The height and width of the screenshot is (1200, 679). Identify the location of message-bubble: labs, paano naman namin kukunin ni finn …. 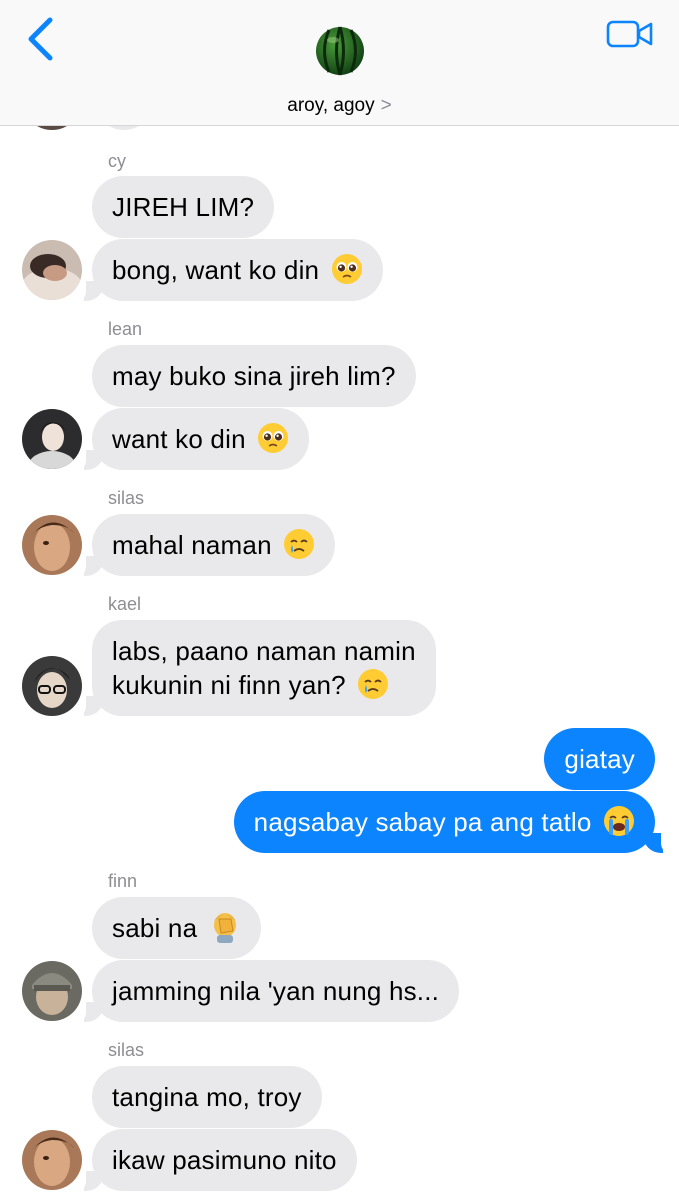
(264, 668).